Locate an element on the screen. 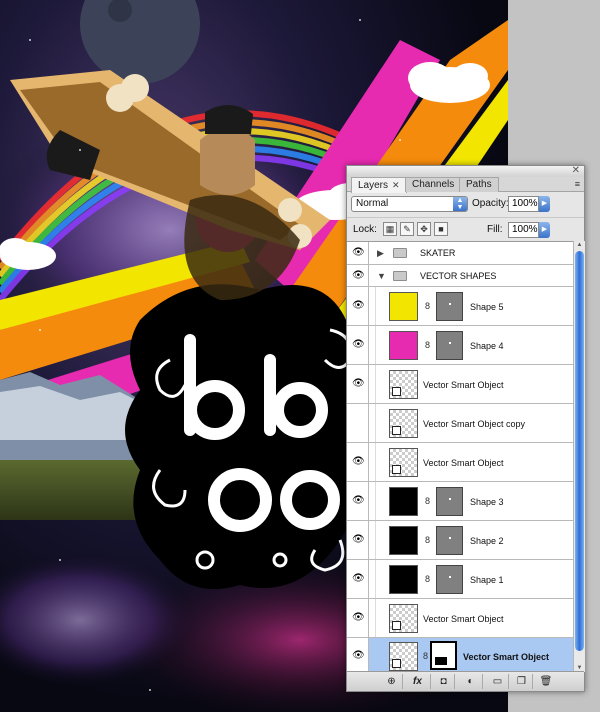 Image resolution: width=600 pixels, height=712 pixels. layer-name: Shape 4 is located at coordinates (487, 346).